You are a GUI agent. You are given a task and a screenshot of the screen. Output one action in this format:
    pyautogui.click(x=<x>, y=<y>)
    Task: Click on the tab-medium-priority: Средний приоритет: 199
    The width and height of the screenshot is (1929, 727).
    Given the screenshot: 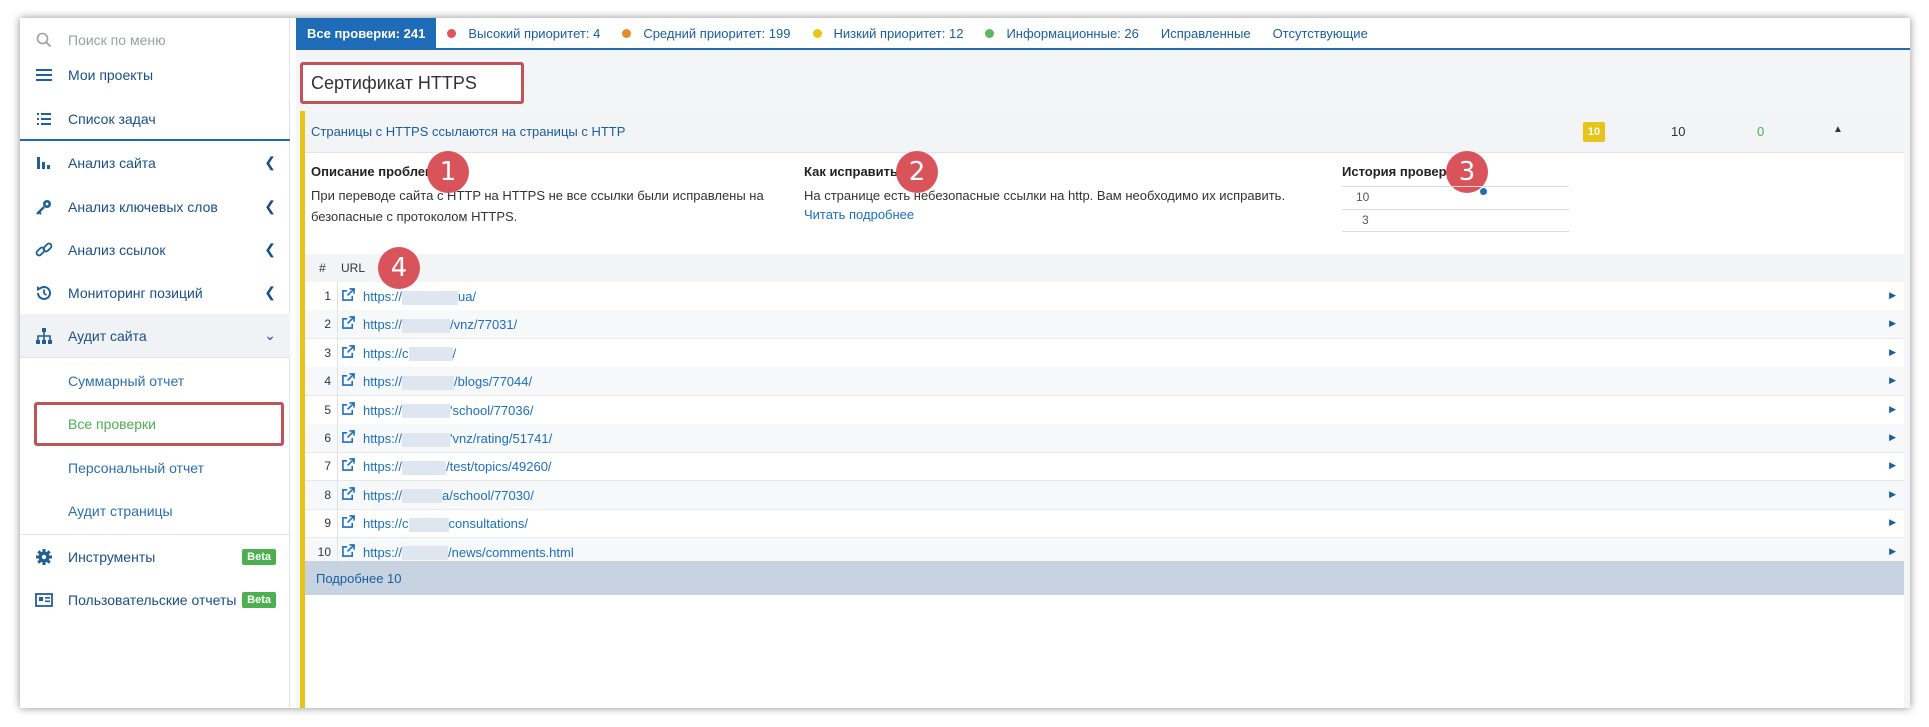 What is the action you would take?
    pyautogui.click(x=706, y=33)
    